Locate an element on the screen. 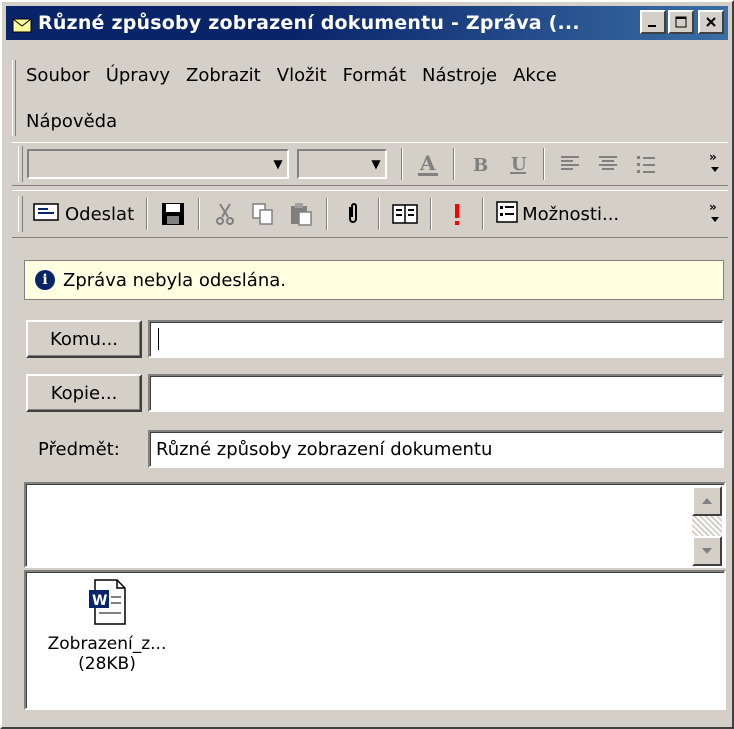 This screenshot has height=729, width=734. scroll-up-button is located at coordinates (707, 501).